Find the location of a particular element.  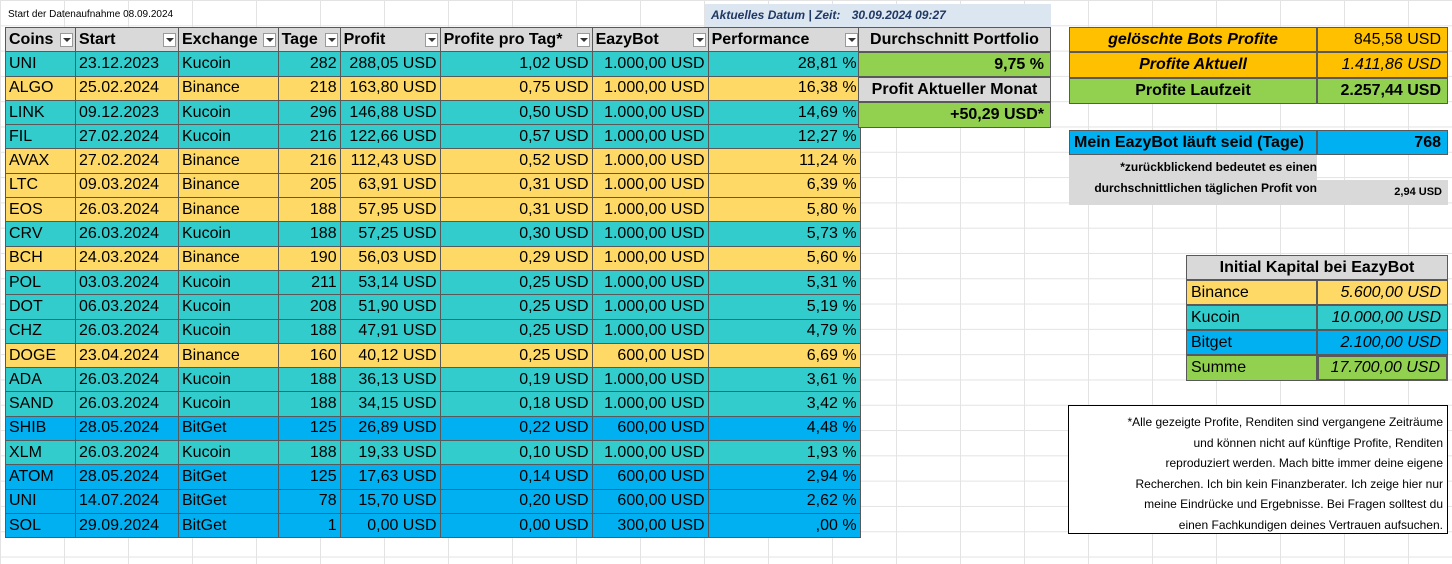

cell-profit: 57,95 USD is located at coordinates (390, 210).